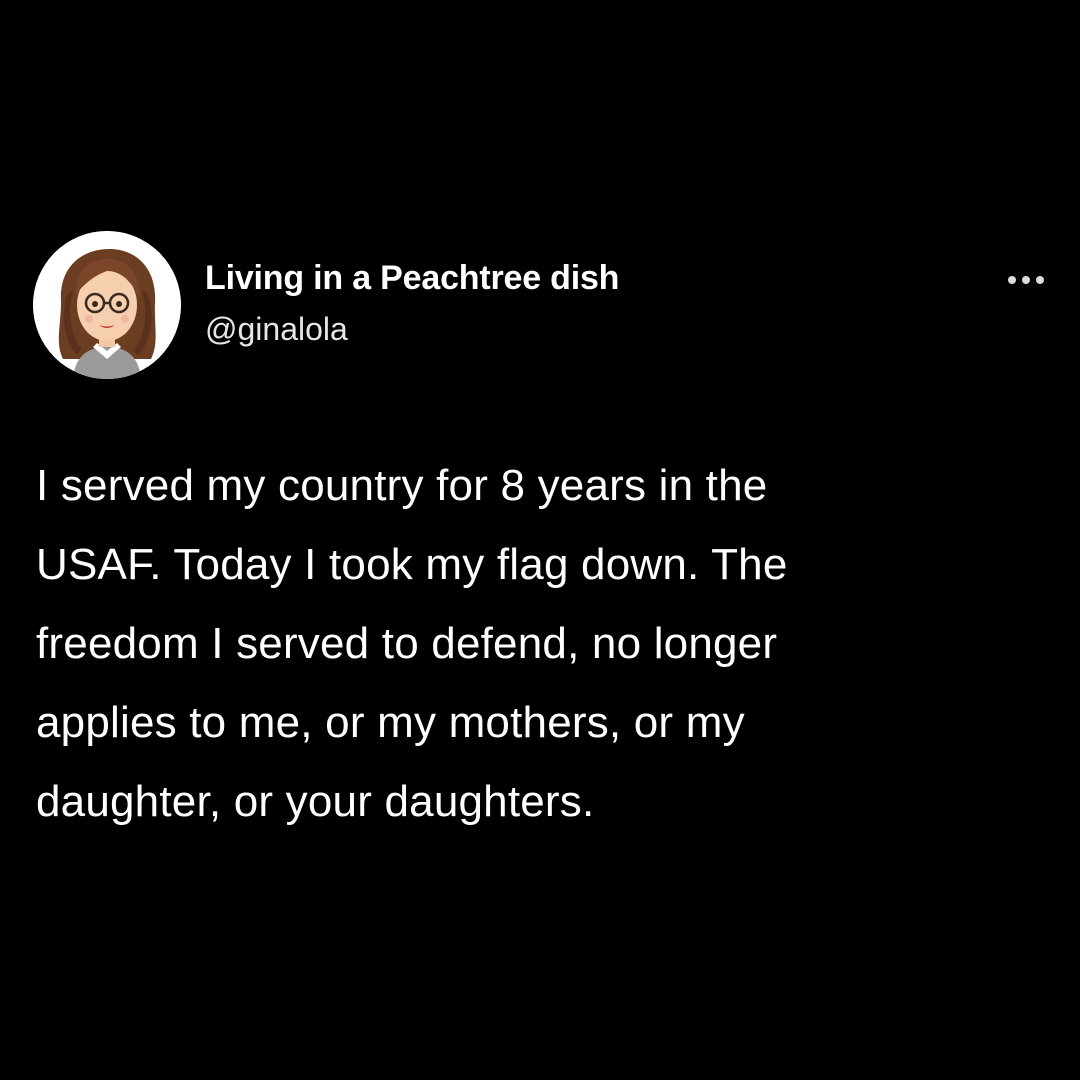 This screenshot has width=1080, height=1080. I want to click on tweet-text-line: I served my country for 8 years in the, so click(402, 485).